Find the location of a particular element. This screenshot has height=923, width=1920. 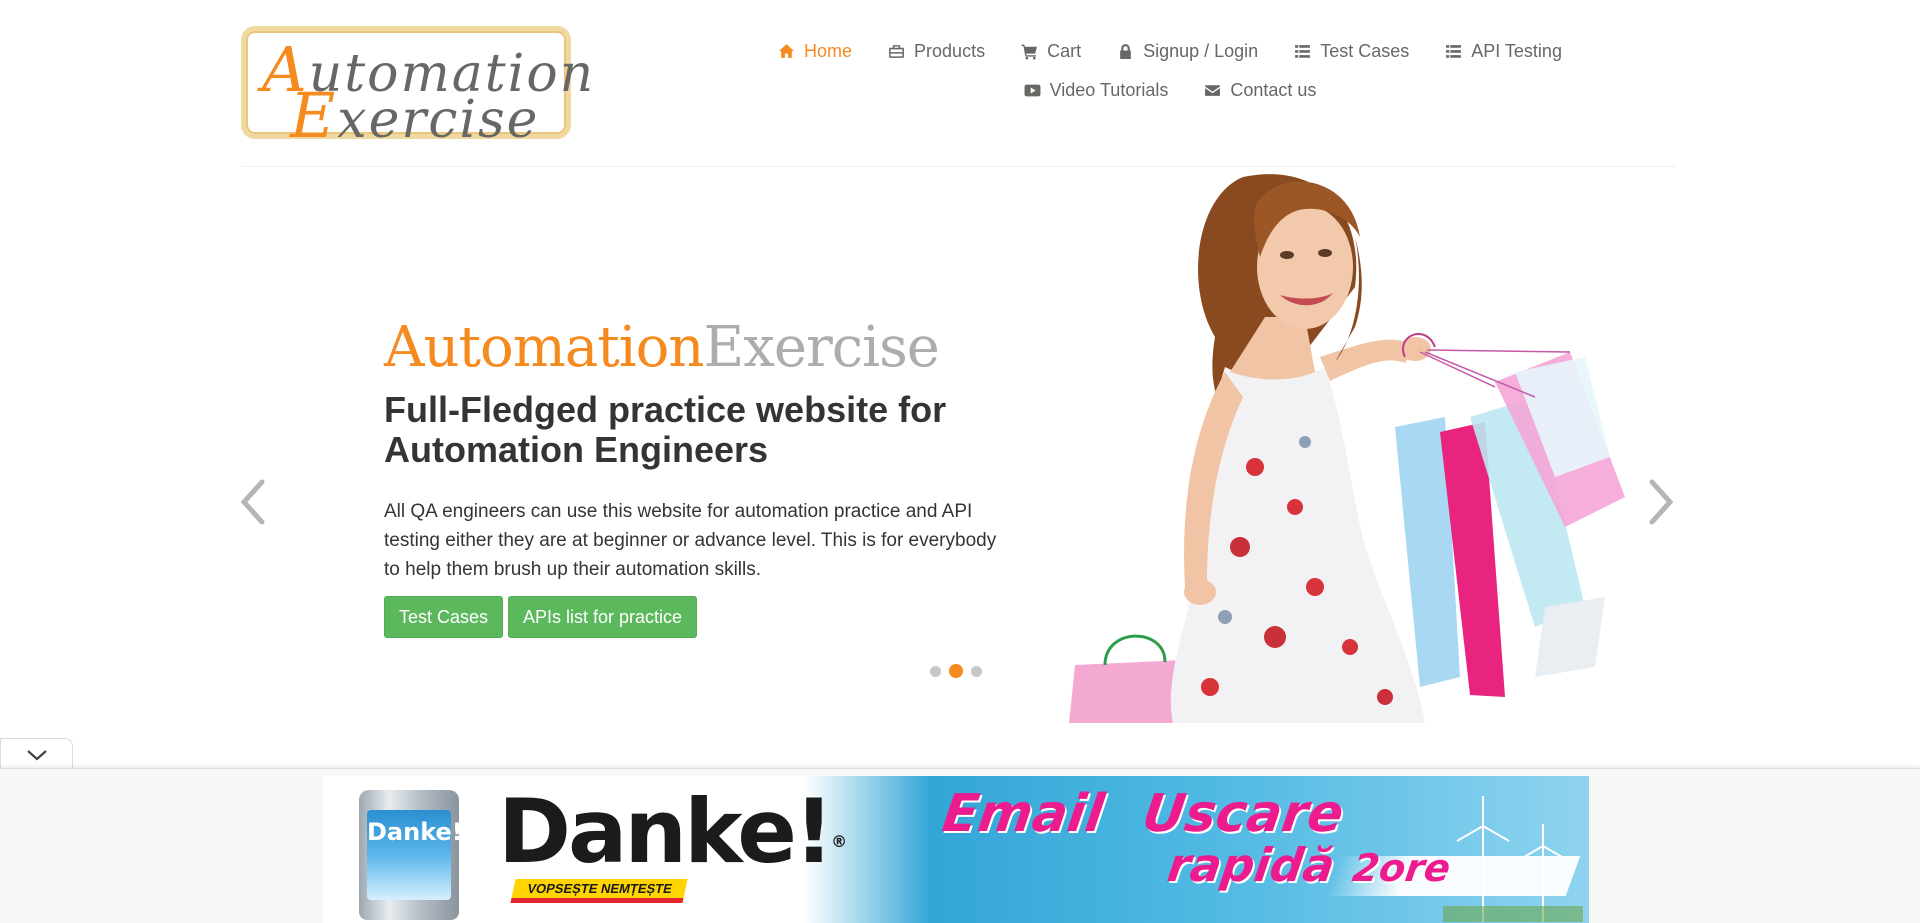

ad-collapse-toggle is located at coordinates (36, 754).